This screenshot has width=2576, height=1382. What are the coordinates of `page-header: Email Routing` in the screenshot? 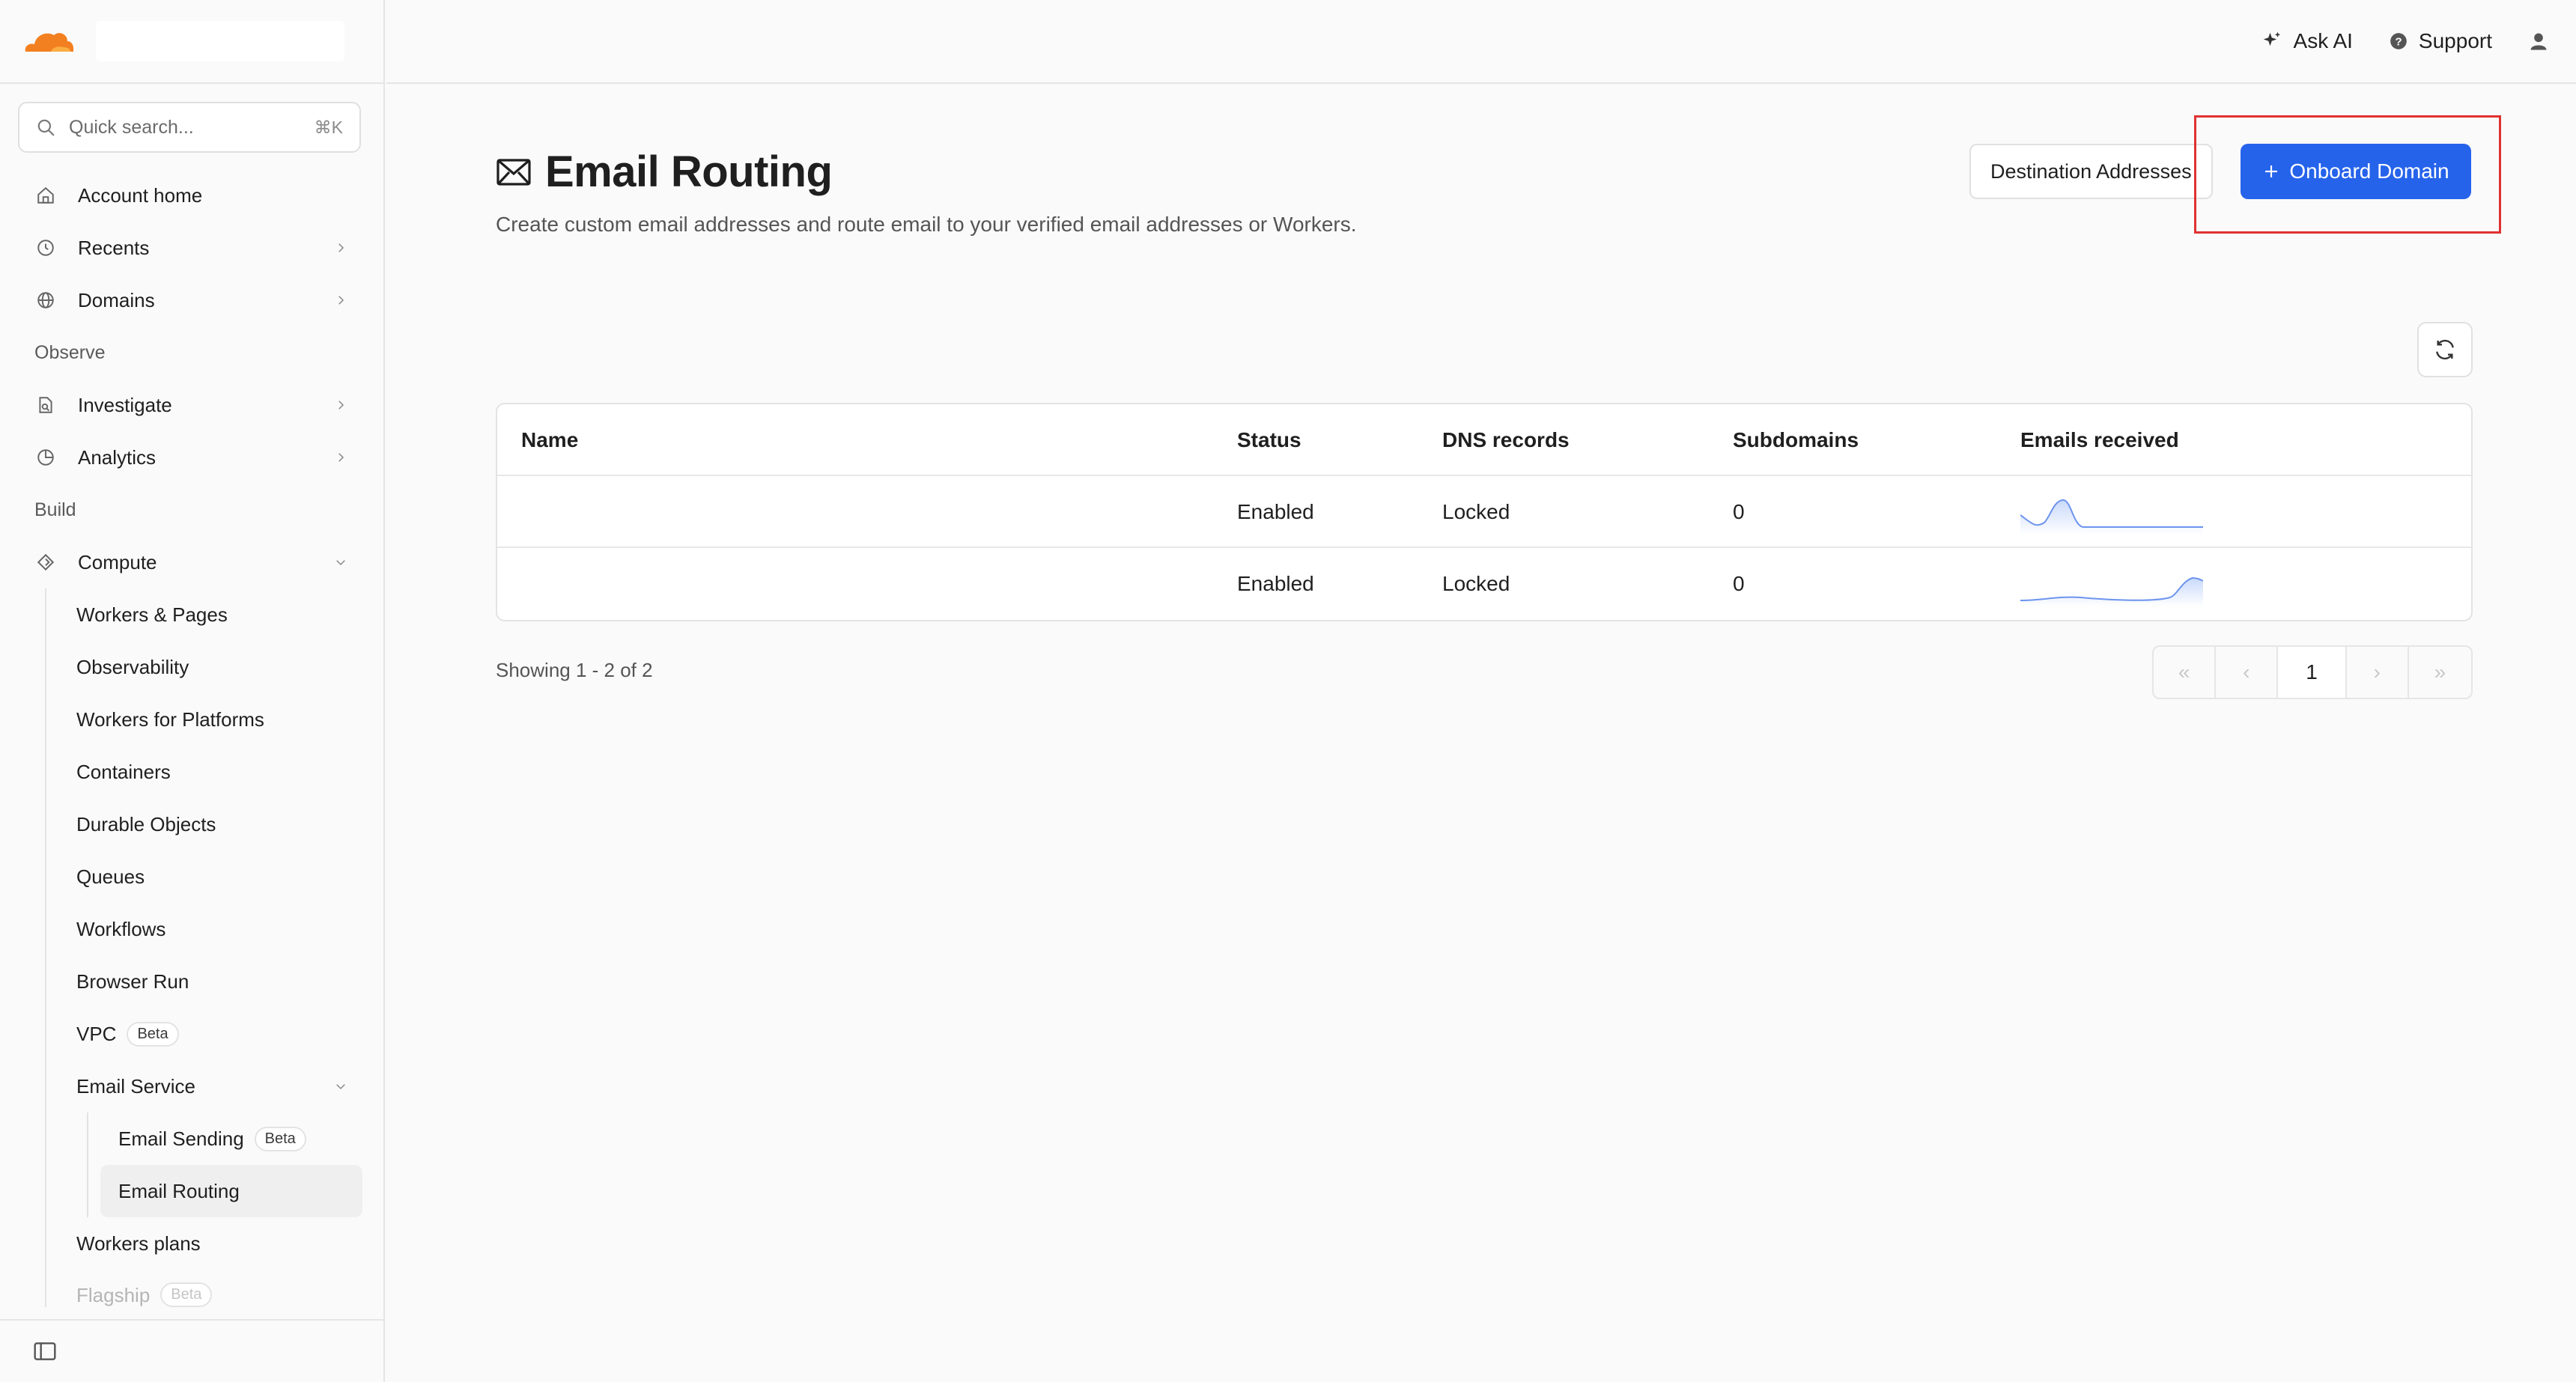 It's located at (664, 172).